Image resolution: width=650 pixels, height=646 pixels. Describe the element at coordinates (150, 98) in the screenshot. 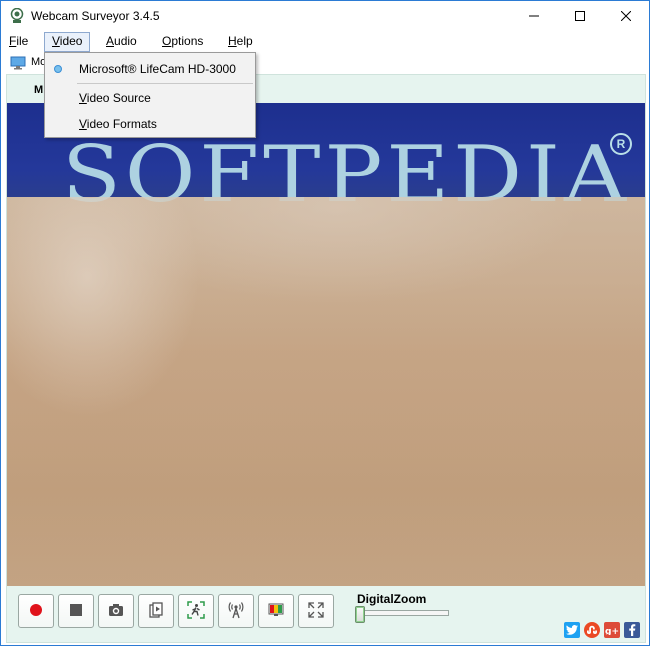

I see `menu-item-video-source: Video Source` at that location.